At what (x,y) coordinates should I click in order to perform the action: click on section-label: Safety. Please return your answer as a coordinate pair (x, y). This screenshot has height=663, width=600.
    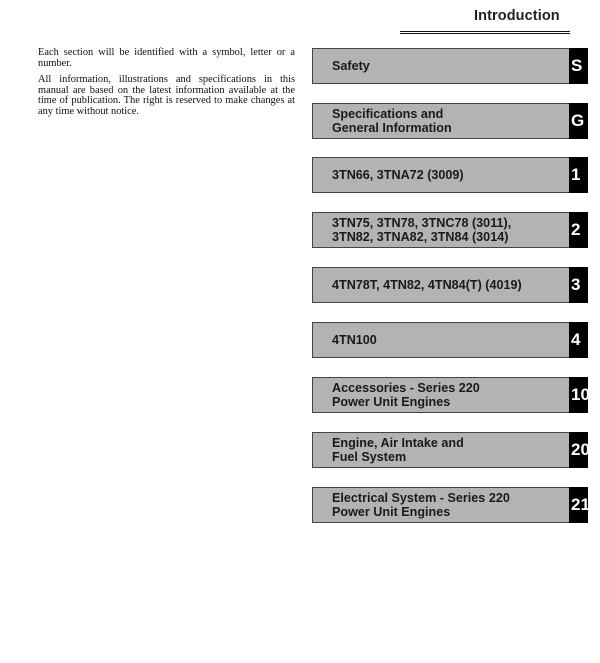
    Looking at the image, I should click on (351, 66).